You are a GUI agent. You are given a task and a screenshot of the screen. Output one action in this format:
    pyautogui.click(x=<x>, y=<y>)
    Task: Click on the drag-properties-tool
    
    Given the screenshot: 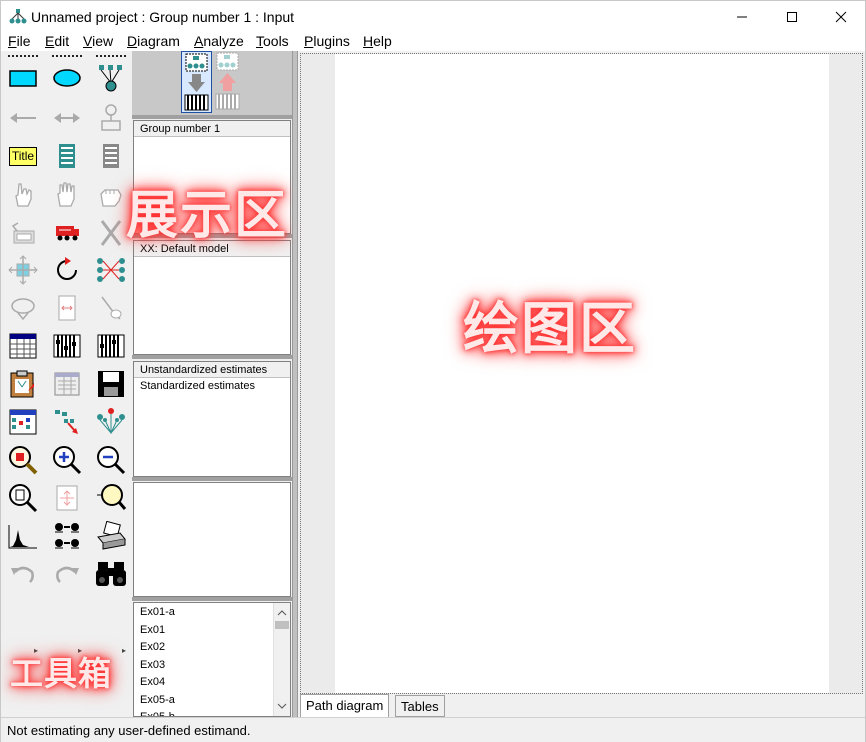 What is the action you would take?
    pyautogui.click(x=111, y=308)
    